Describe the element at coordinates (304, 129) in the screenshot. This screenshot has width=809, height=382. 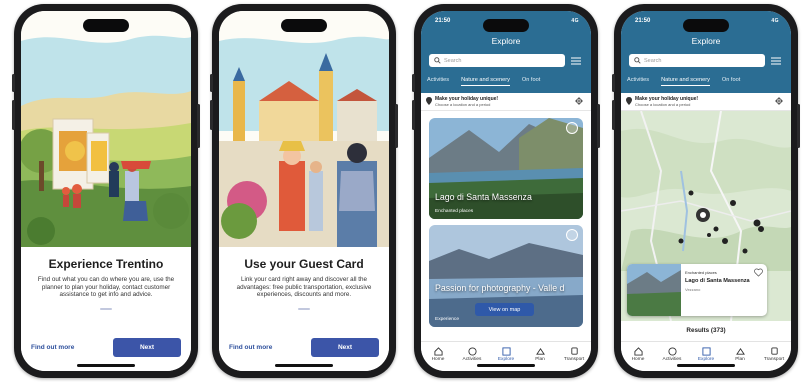
I see `illustration-guest-card` at that location.